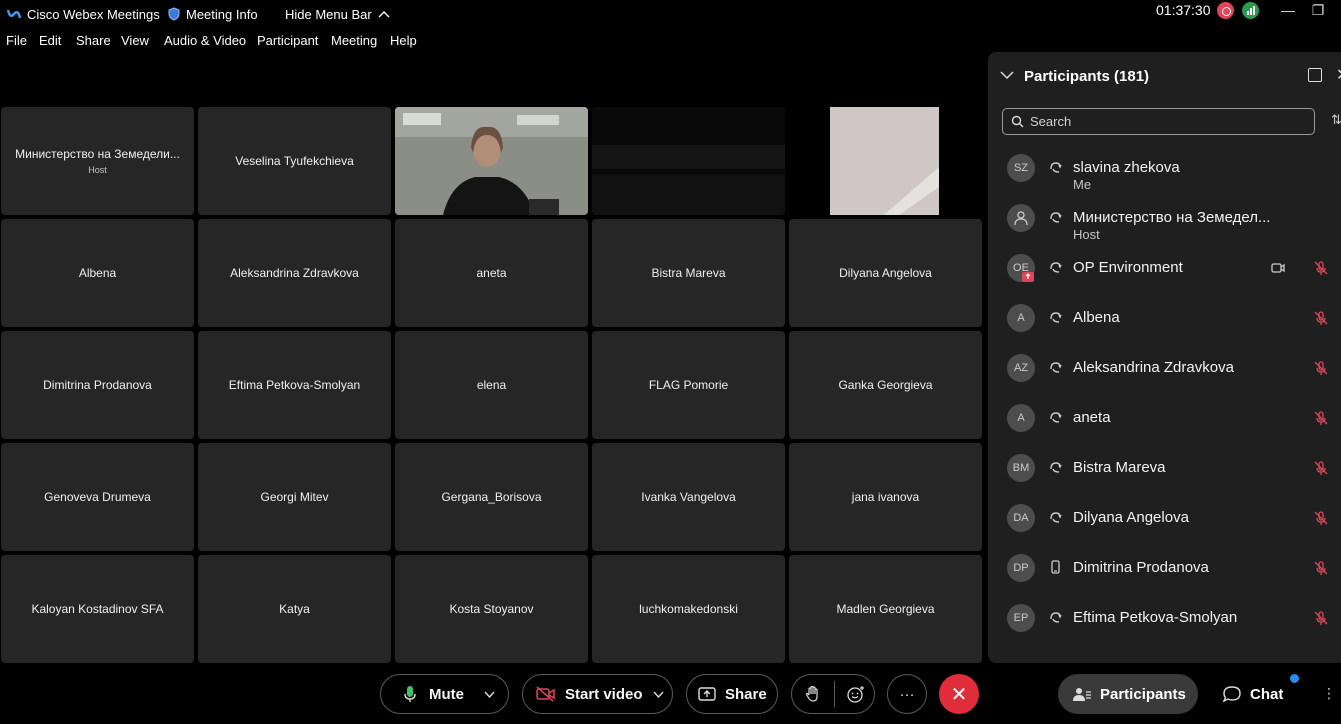 This screenshot has height=724, width=1341. I want to click on chat-label: Chat, so click(1267, 694).